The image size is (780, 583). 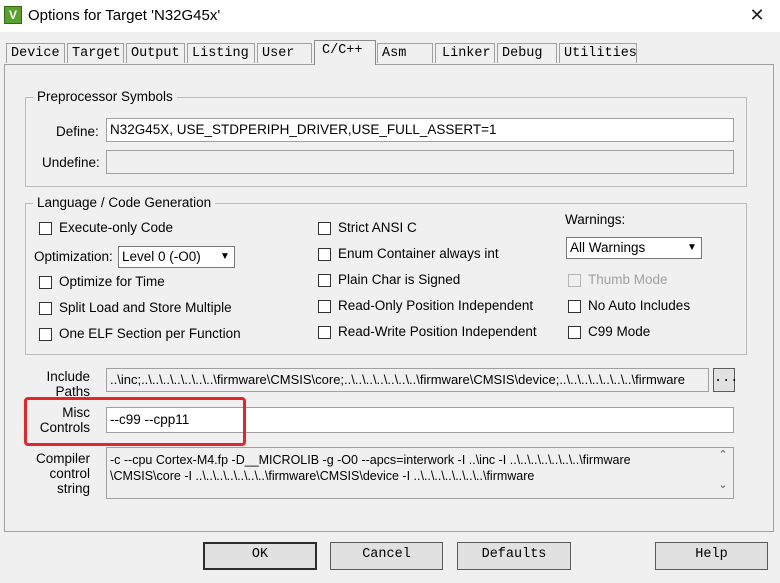 What do you see at coordinates (62, 458) in the screenshot?
I see `compiler-label-line1: Compiler` at bounding box center [62, 458].